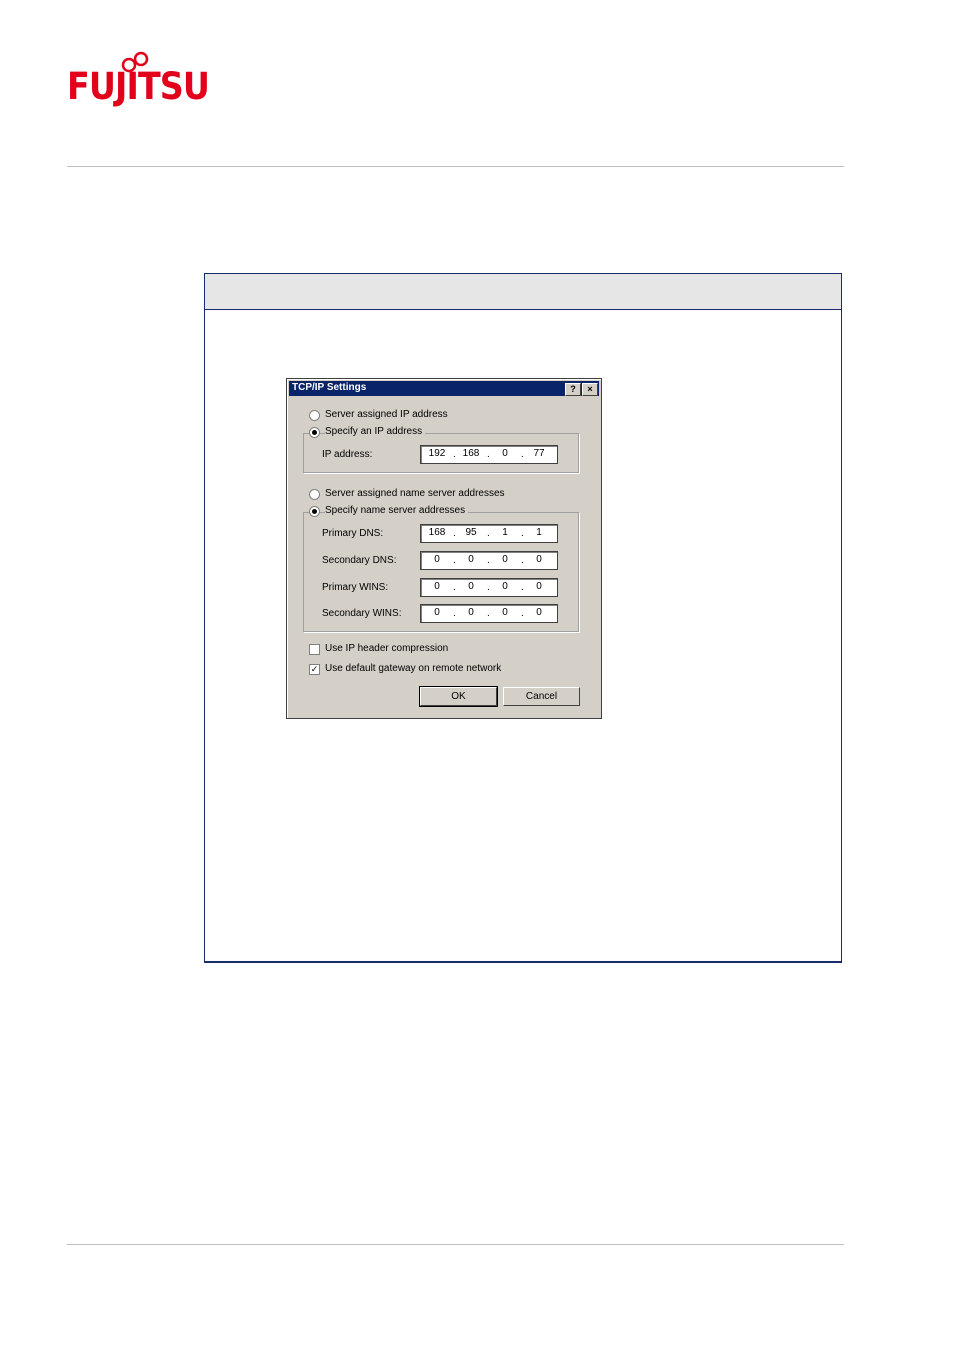  I want to click on radio-specify-ip, so click(314, 432).